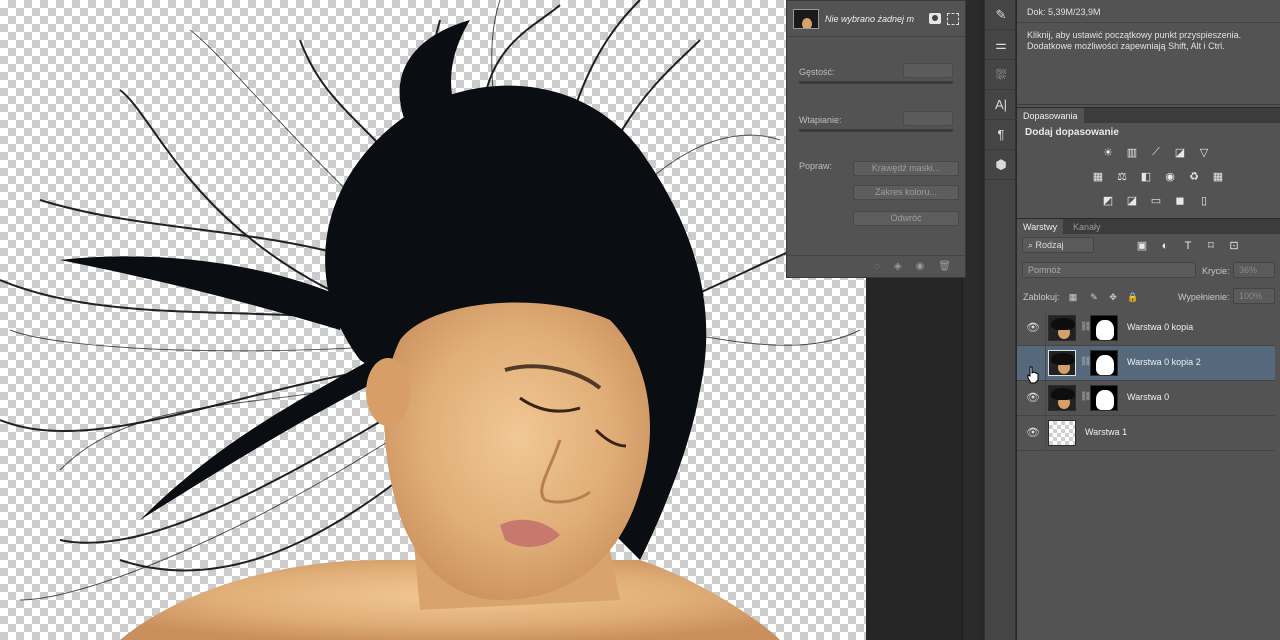 The width and height of the screenshot is (1280, 640). What do you see at coordinates (1234, 245) in the screenshot?
I see `smart-object-filter-icon: ⊡` at bounding box center [1234, 245].